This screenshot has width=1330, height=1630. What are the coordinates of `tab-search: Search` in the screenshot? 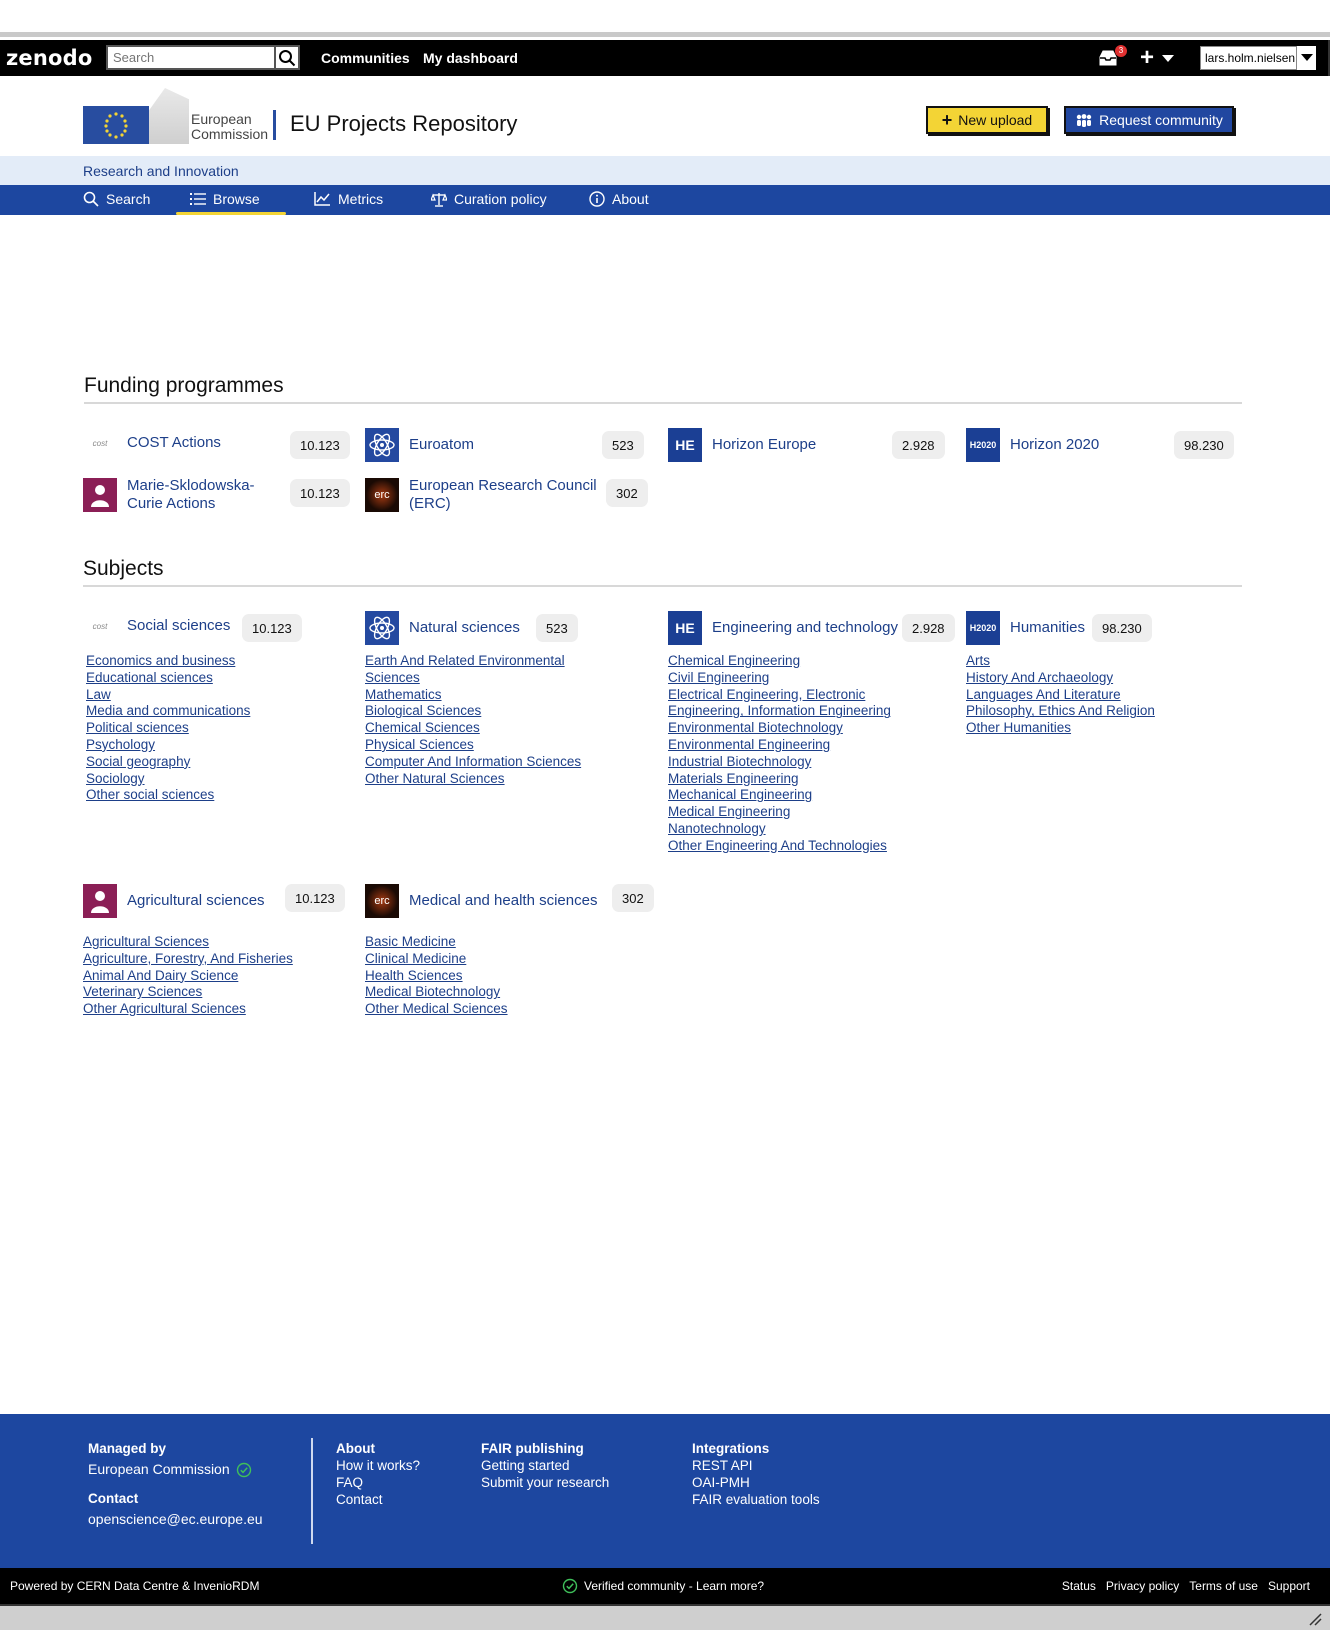 It's located at (116, 199).